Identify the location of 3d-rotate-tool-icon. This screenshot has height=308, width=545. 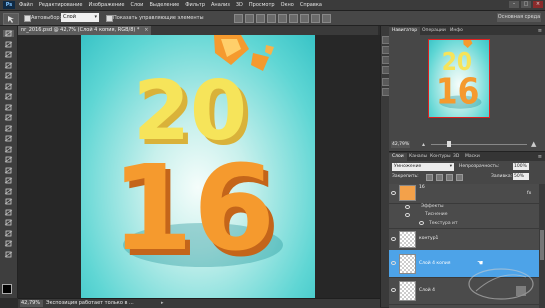
(8, 222).